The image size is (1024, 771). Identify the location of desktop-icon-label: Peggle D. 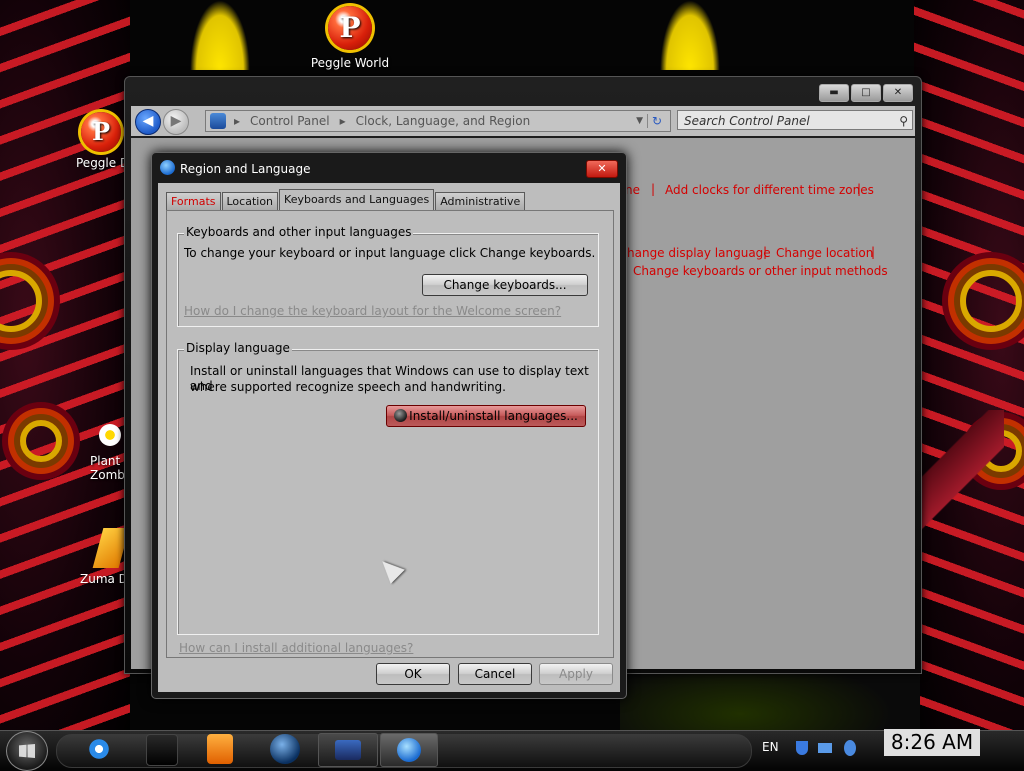
(103, 163).